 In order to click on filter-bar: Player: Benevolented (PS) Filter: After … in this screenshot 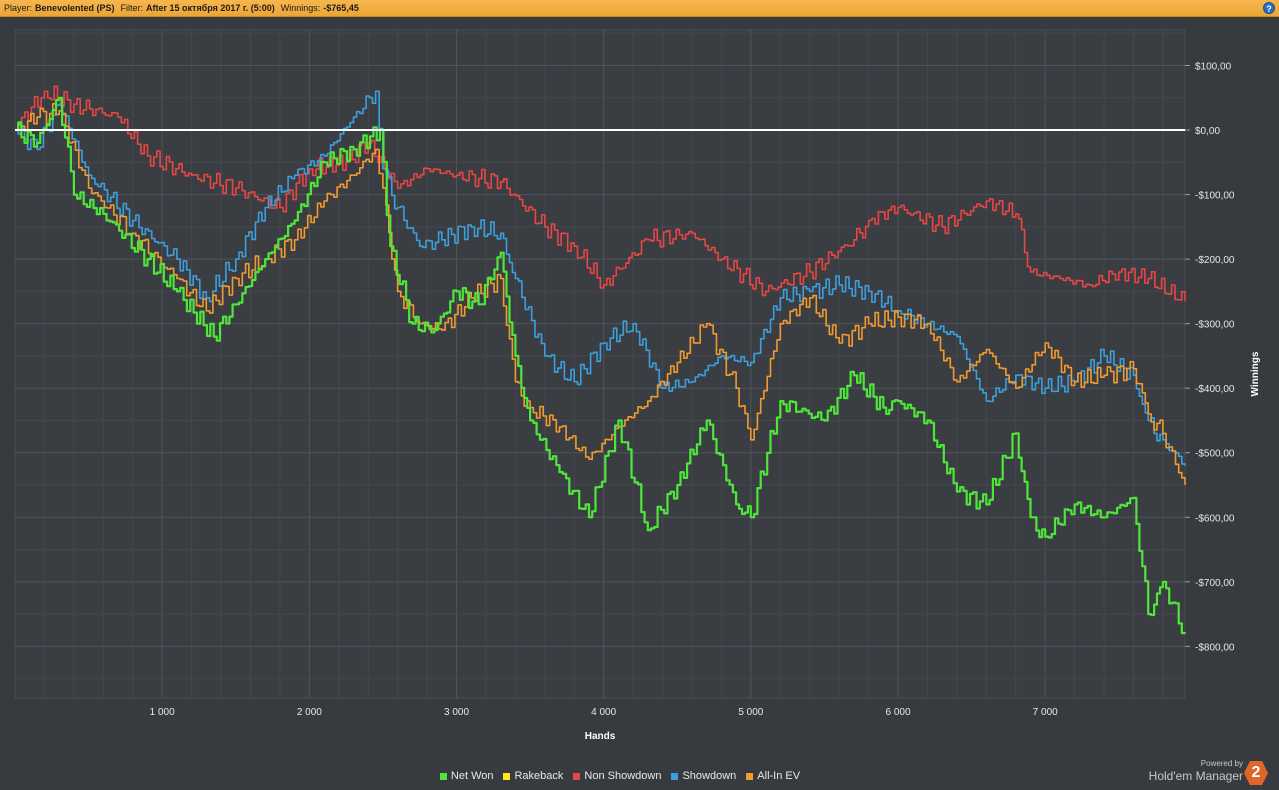, I will do `click(639, 8)`.